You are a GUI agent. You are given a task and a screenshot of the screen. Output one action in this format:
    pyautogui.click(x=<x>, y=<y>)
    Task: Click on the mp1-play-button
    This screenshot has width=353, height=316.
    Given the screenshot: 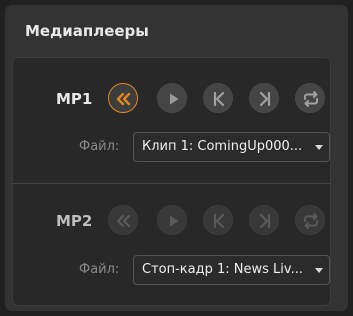 What is the action you would take?
    pyautogui.click(x=172, y=98)
    